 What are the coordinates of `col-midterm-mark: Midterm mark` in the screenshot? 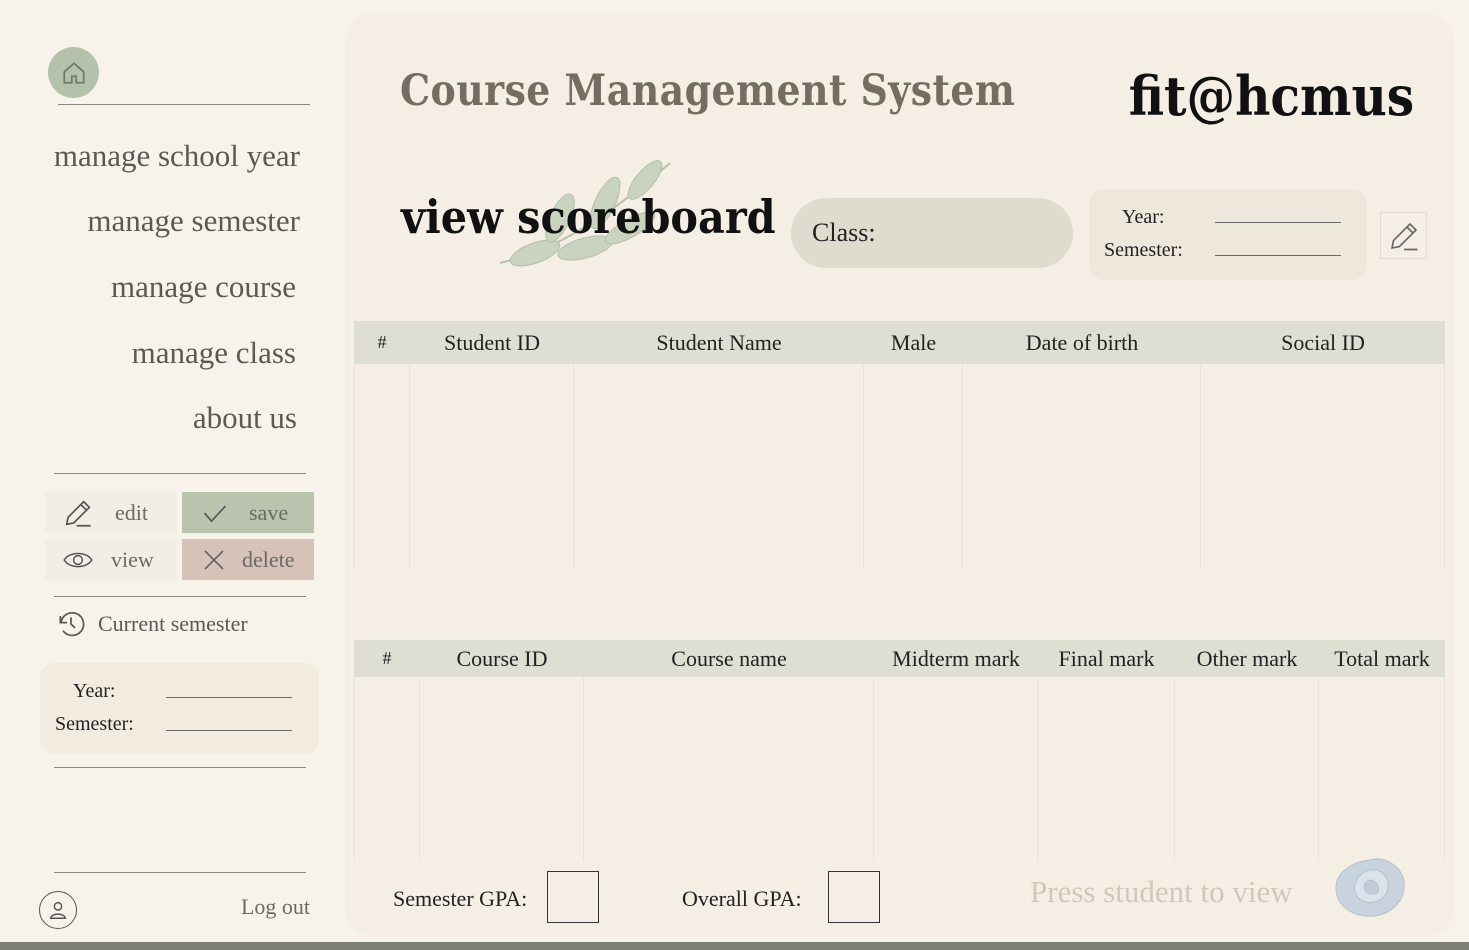 It's located at (956, 658).